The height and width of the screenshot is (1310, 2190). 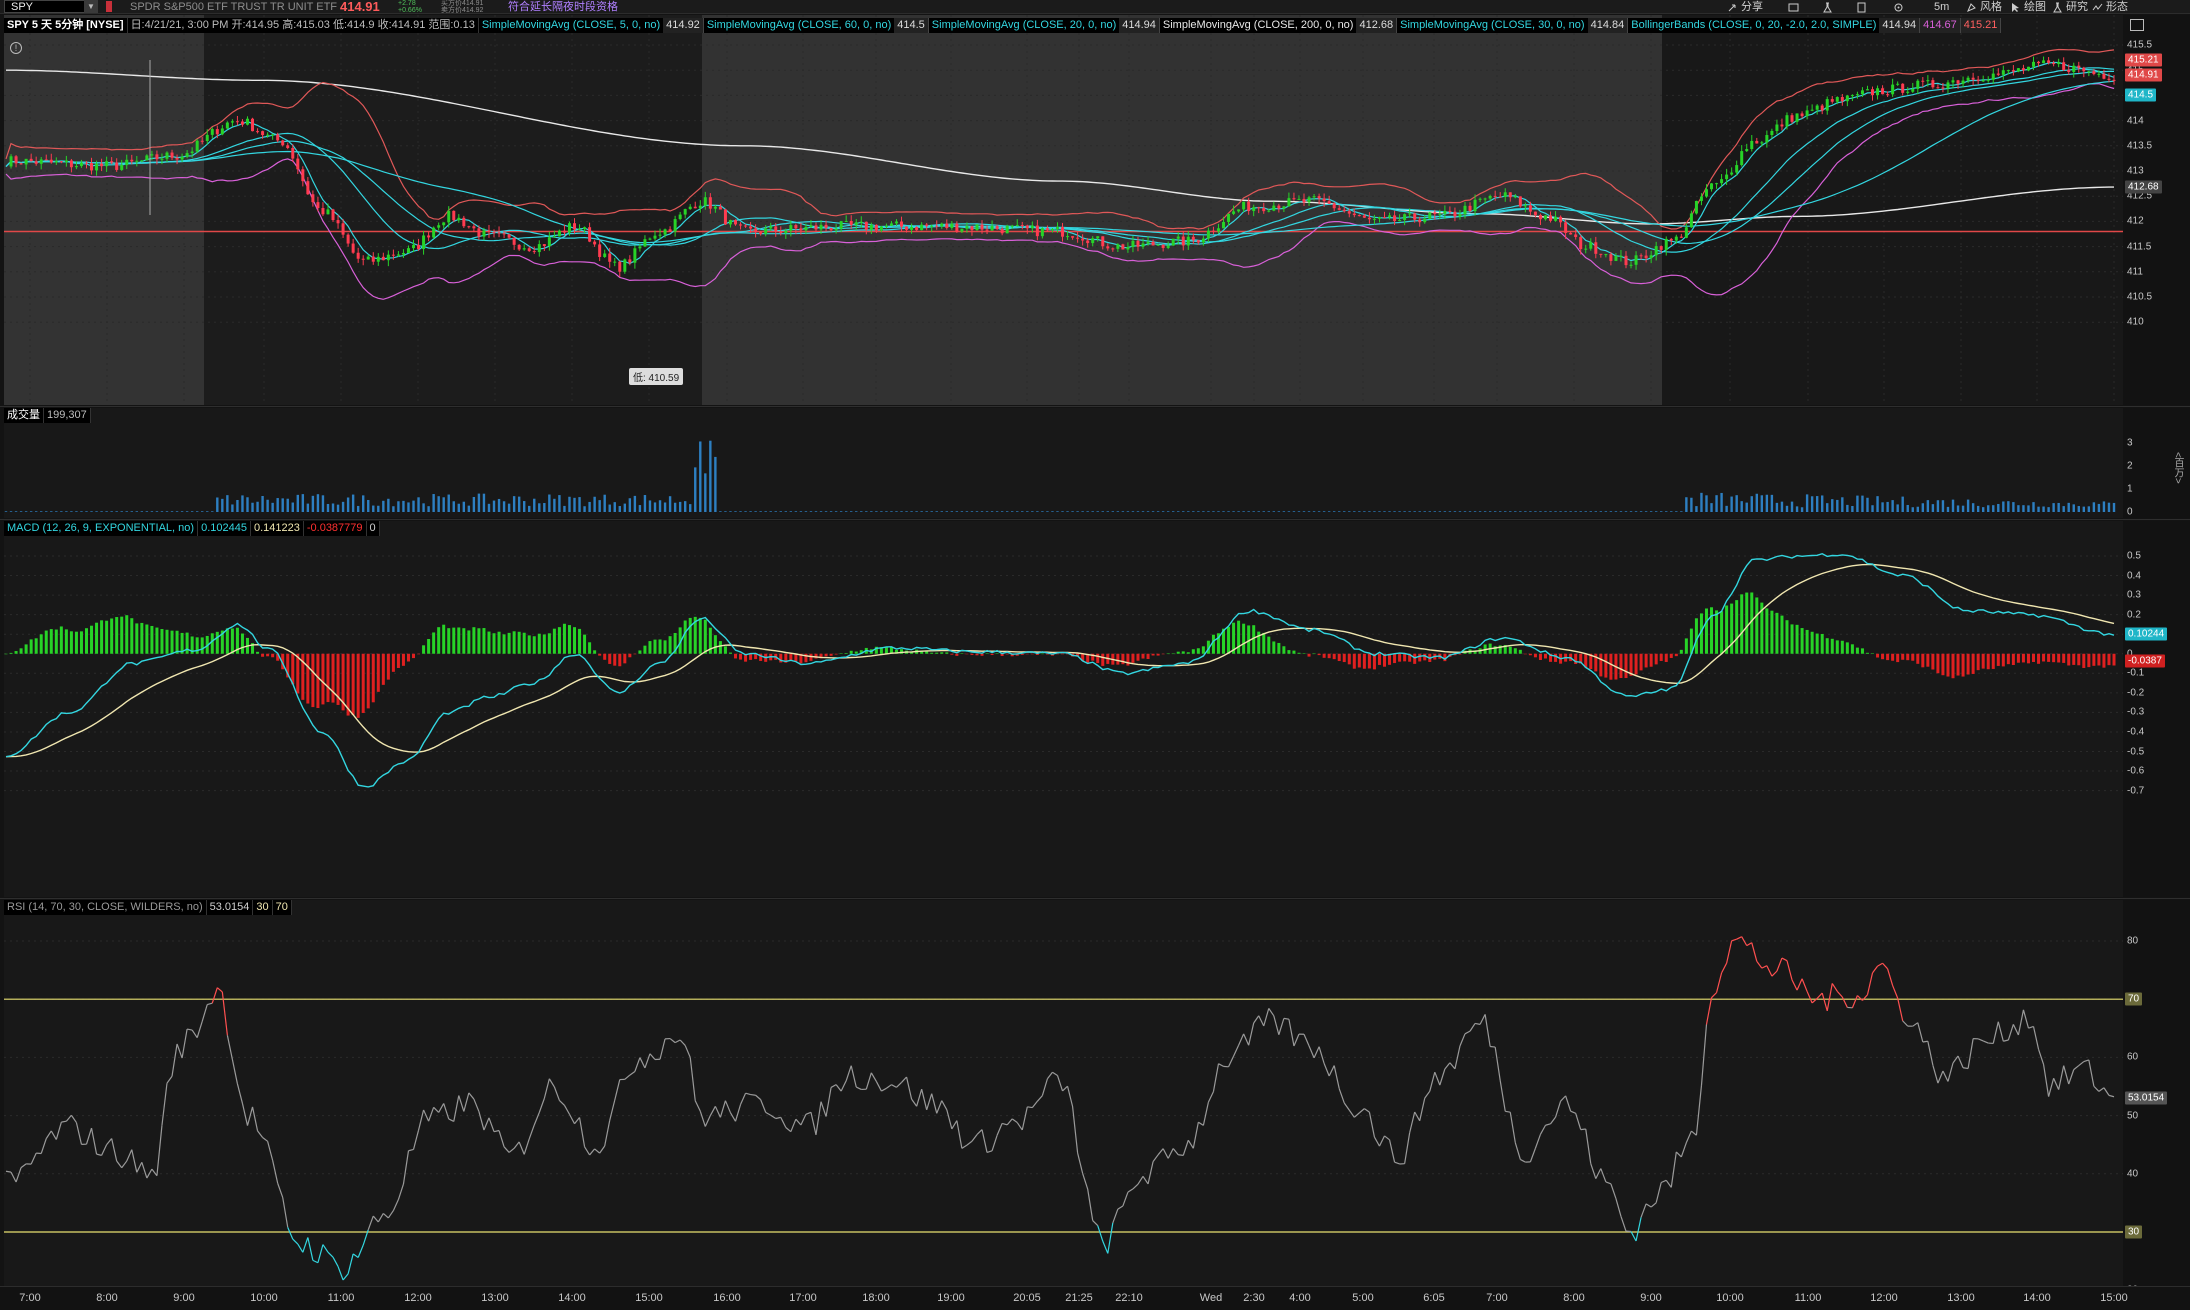 I want to click on toolbar-button-flask: 研究, so click(x=2070, y=7).